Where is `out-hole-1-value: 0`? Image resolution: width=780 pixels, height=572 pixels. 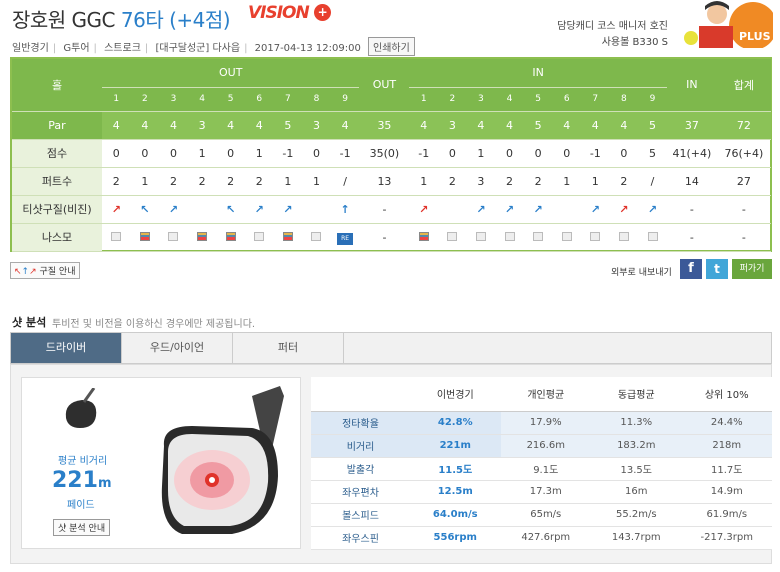
out-hole-1-value: 0 is located at coordinates (116, 153).